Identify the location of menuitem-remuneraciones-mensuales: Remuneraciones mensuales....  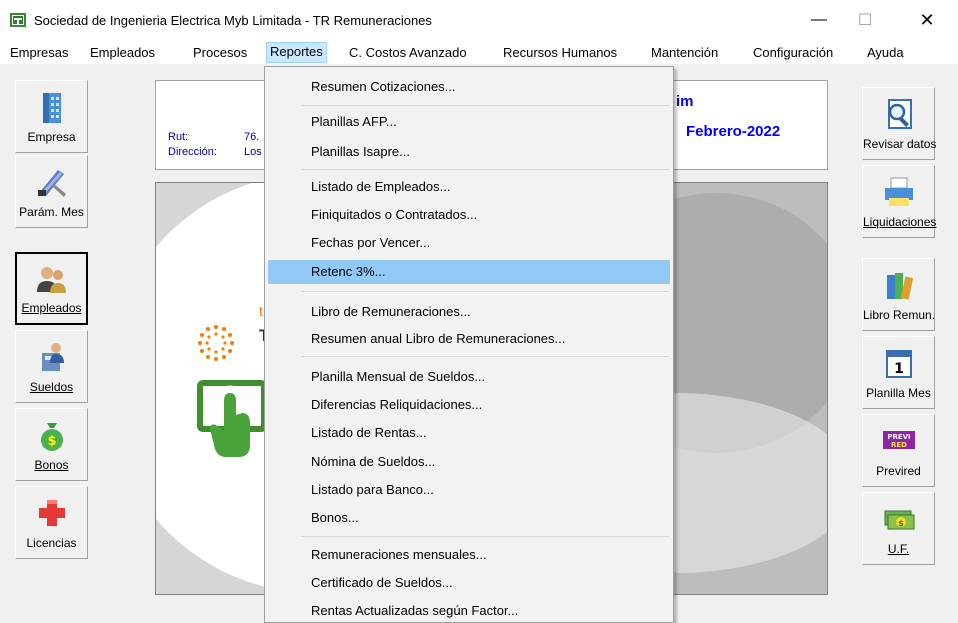
(469, 555).